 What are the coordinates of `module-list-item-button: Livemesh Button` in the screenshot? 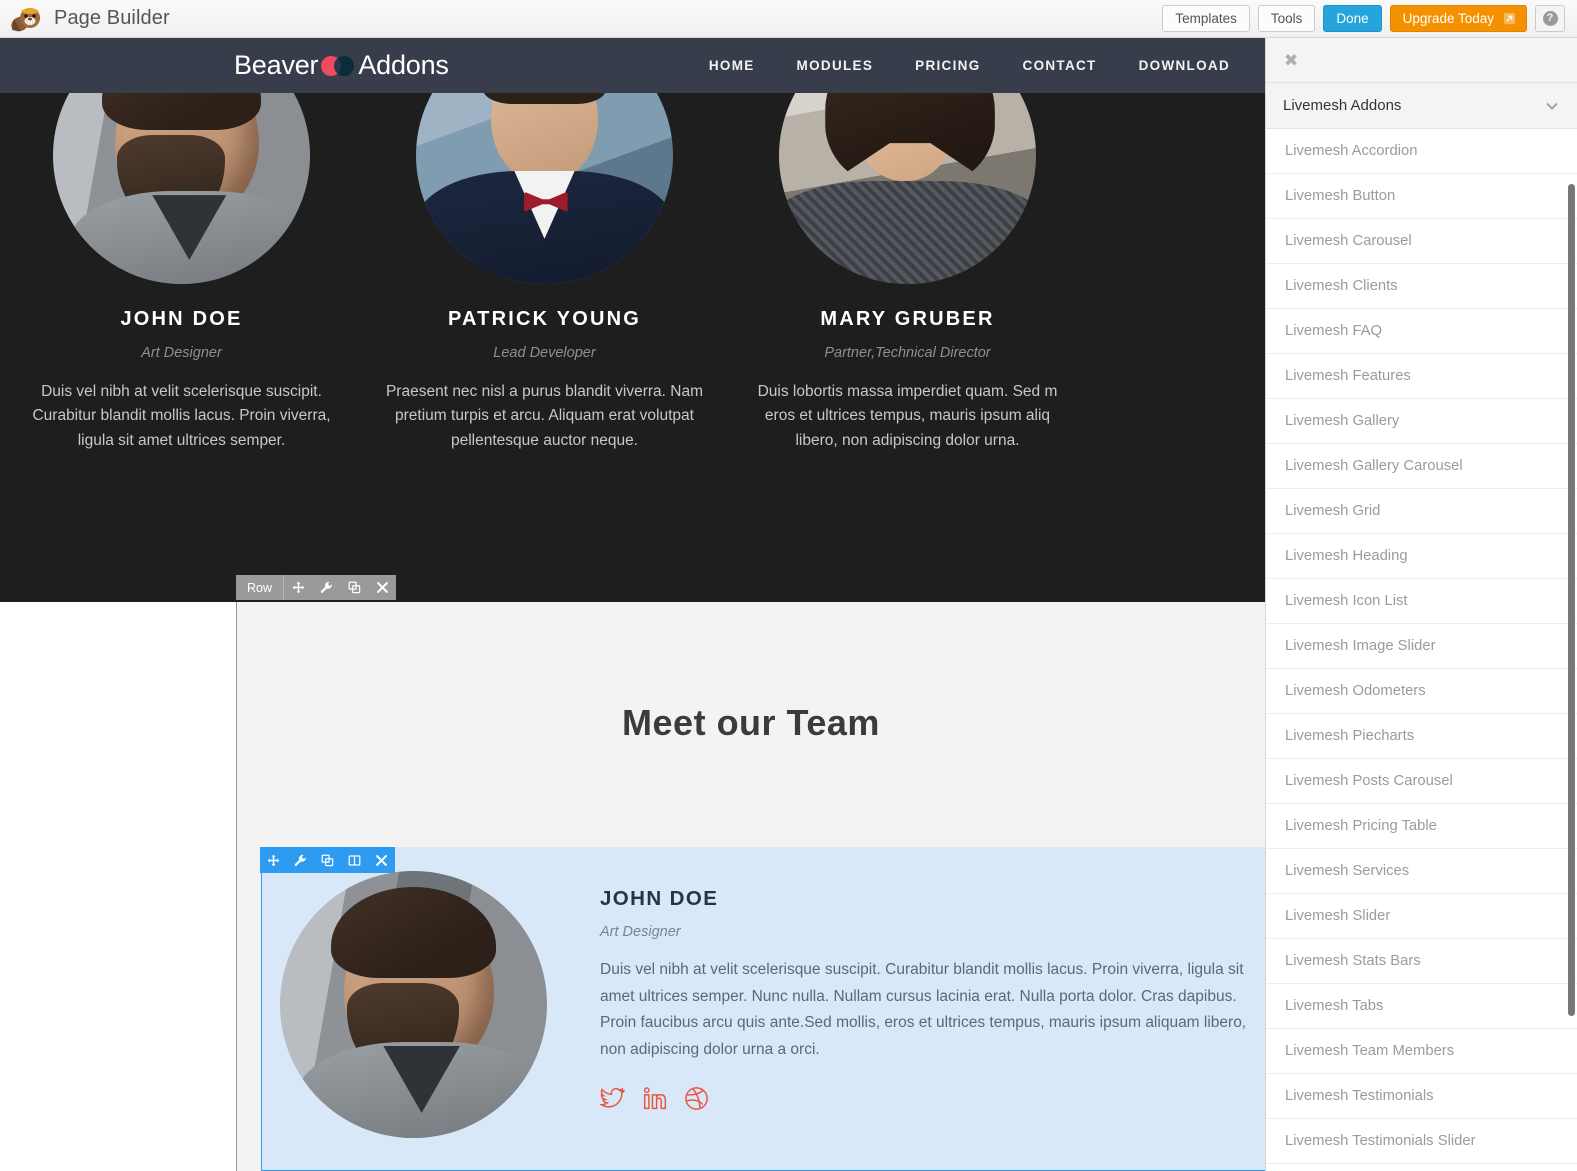 It's located at (1421, 196).